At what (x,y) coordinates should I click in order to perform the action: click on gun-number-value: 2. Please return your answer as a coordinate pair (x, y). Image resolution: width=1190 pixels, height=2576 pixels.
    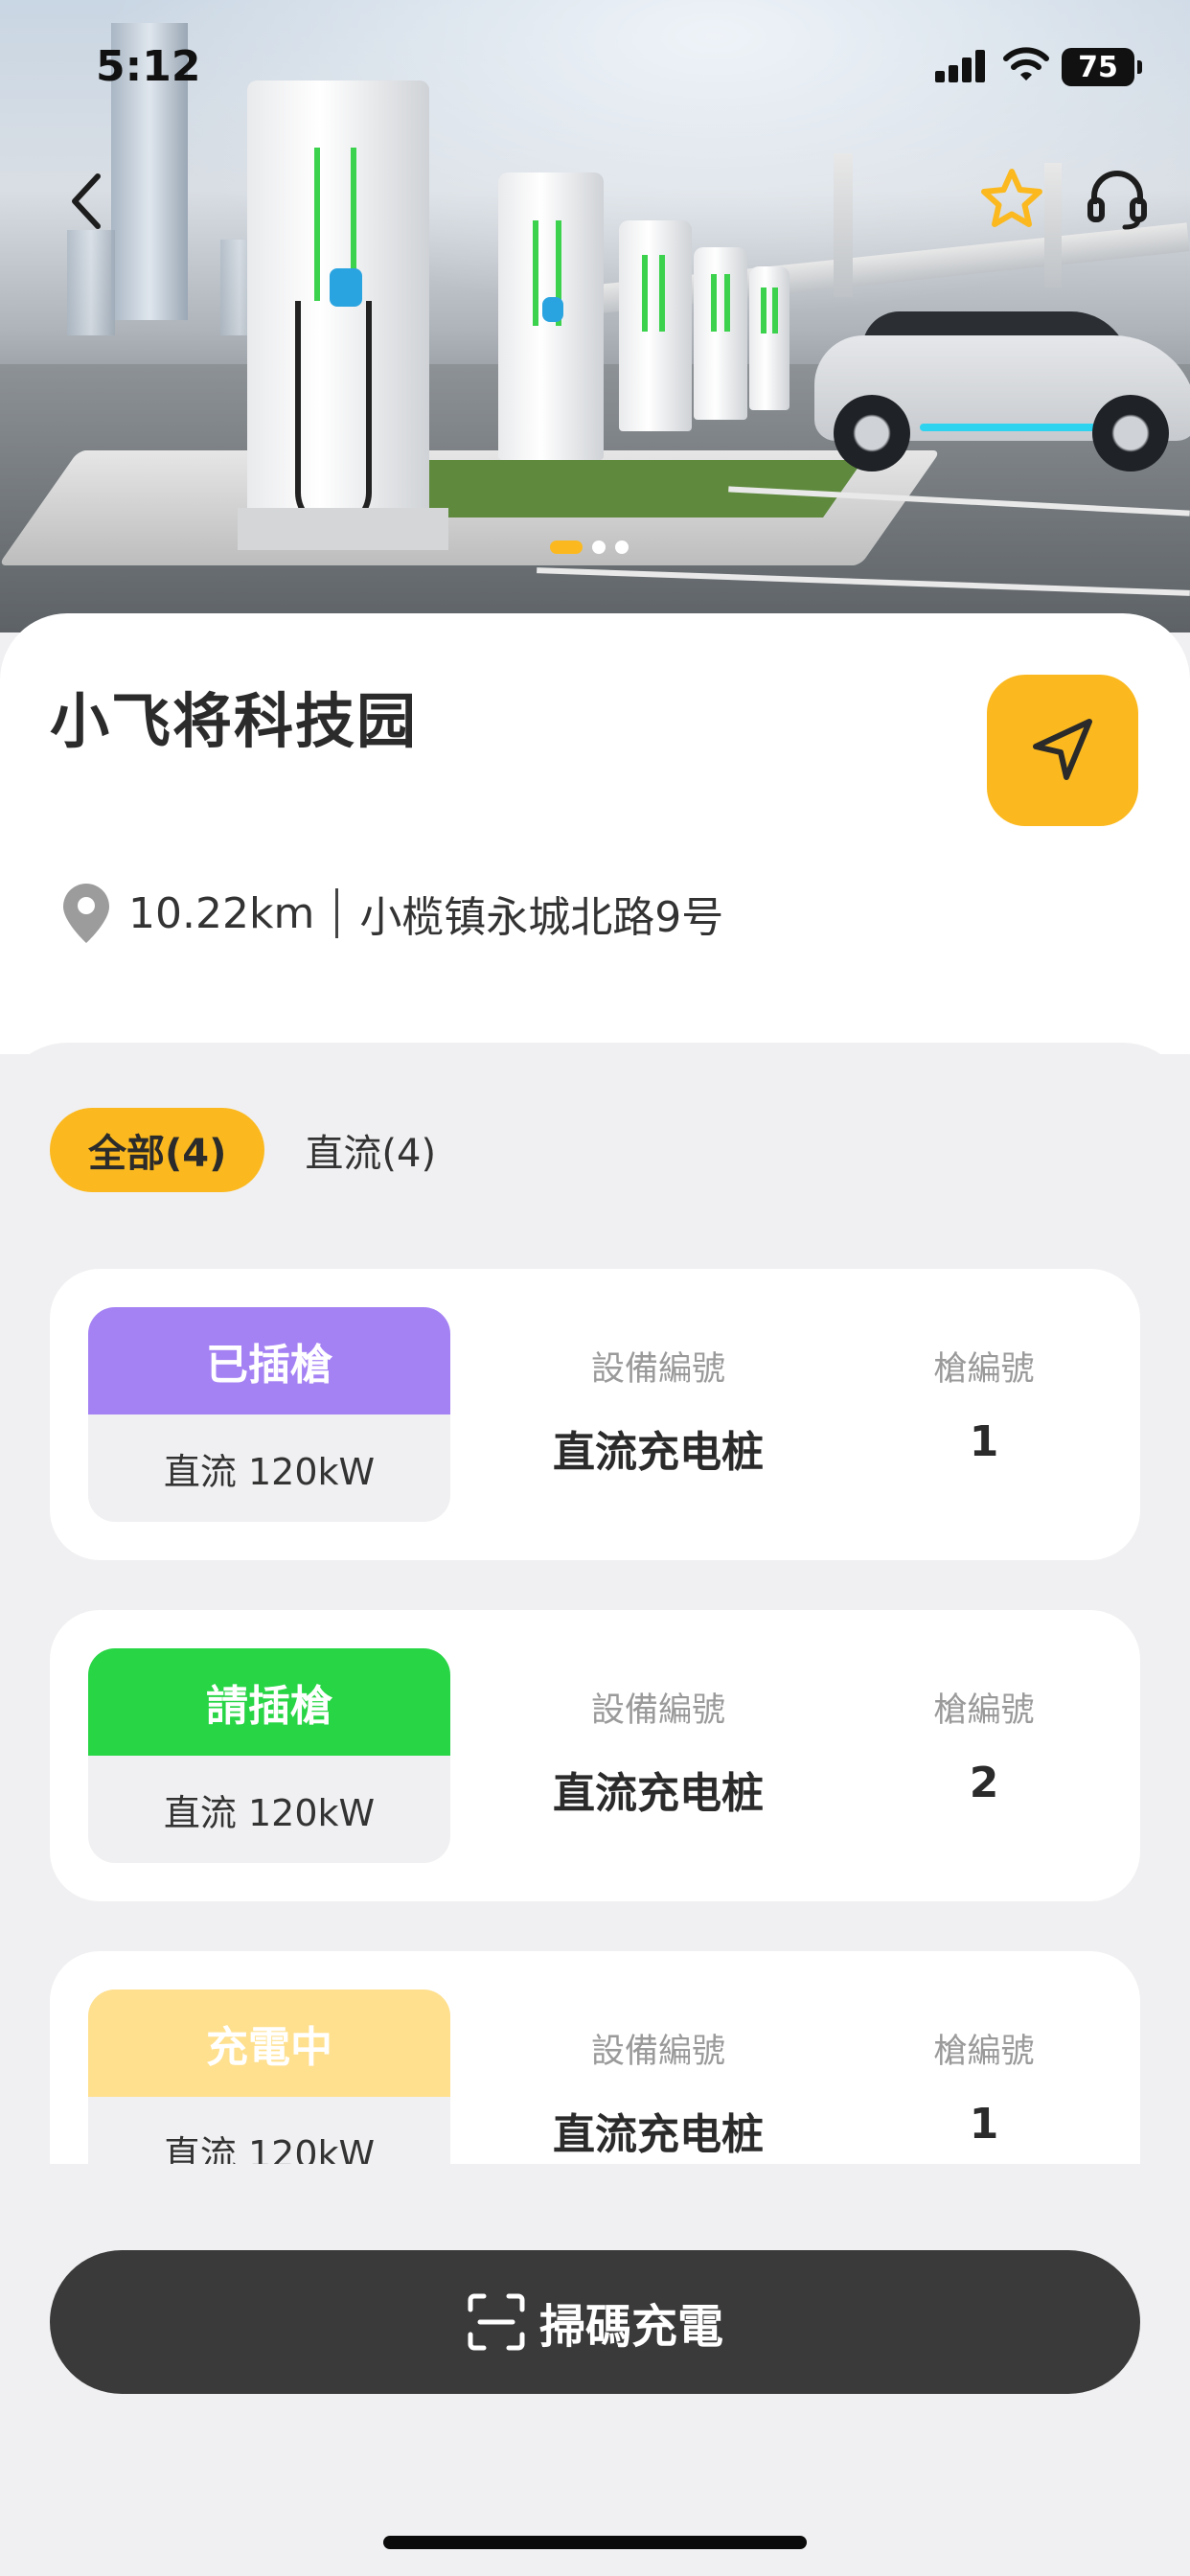
    Looking at the image, I should click on (984, 1783).